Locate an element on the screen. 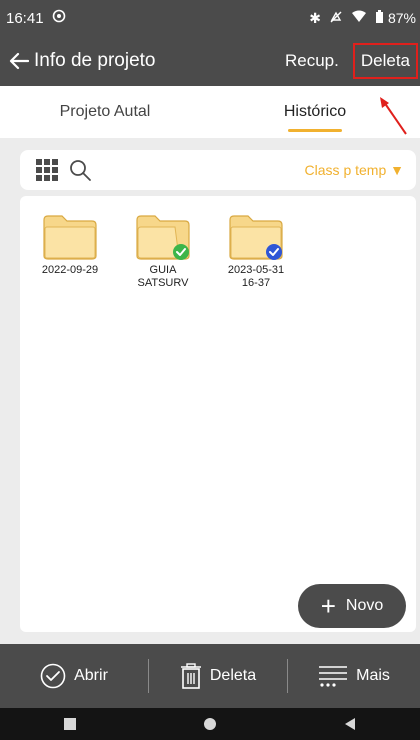 This screenshot has width=420, height=740. folder-item: 2022-09-29 is located at coordinates (70, 245).